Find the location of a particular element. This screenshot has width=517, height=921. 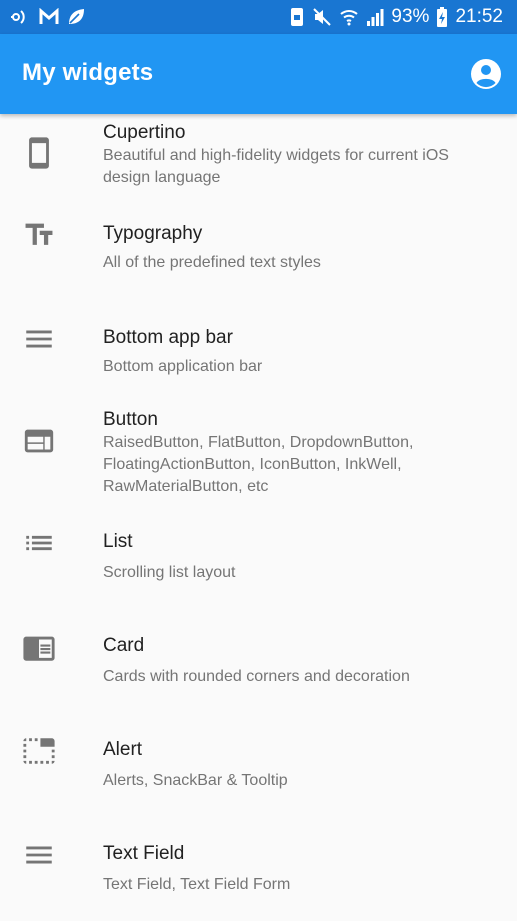

text-fields-icon is located at coordinates (39, 234).